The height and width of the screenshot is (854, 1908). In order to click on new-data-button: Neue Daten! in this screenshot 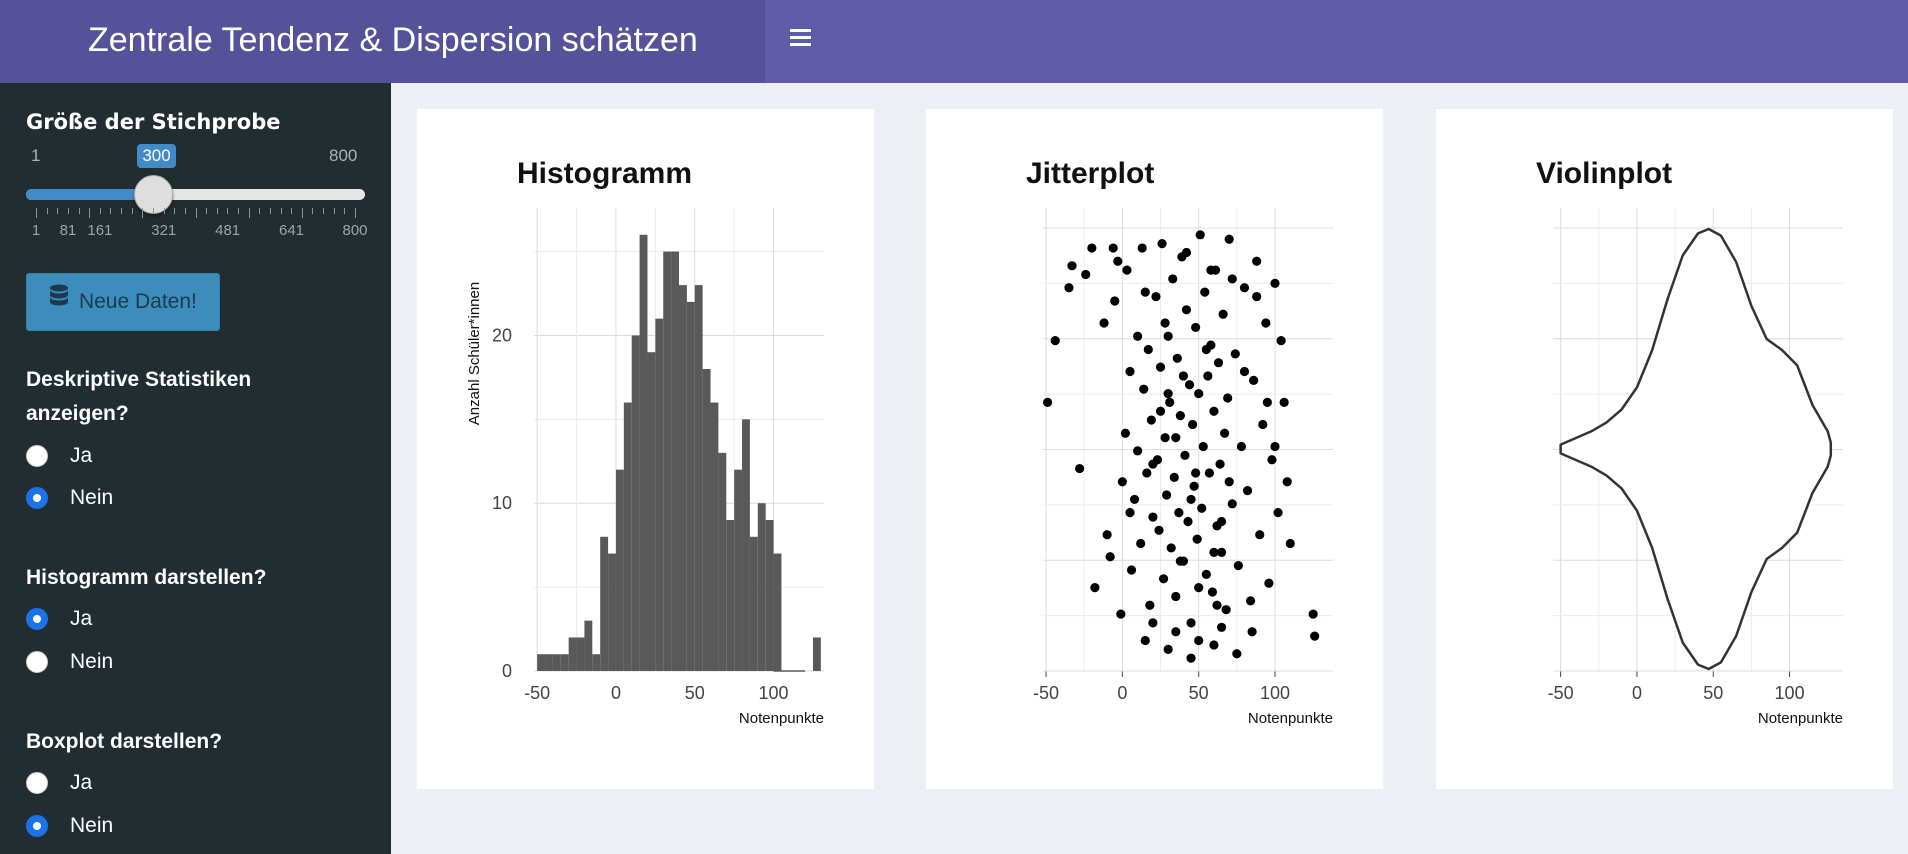, I will do `click(123, 302)`.